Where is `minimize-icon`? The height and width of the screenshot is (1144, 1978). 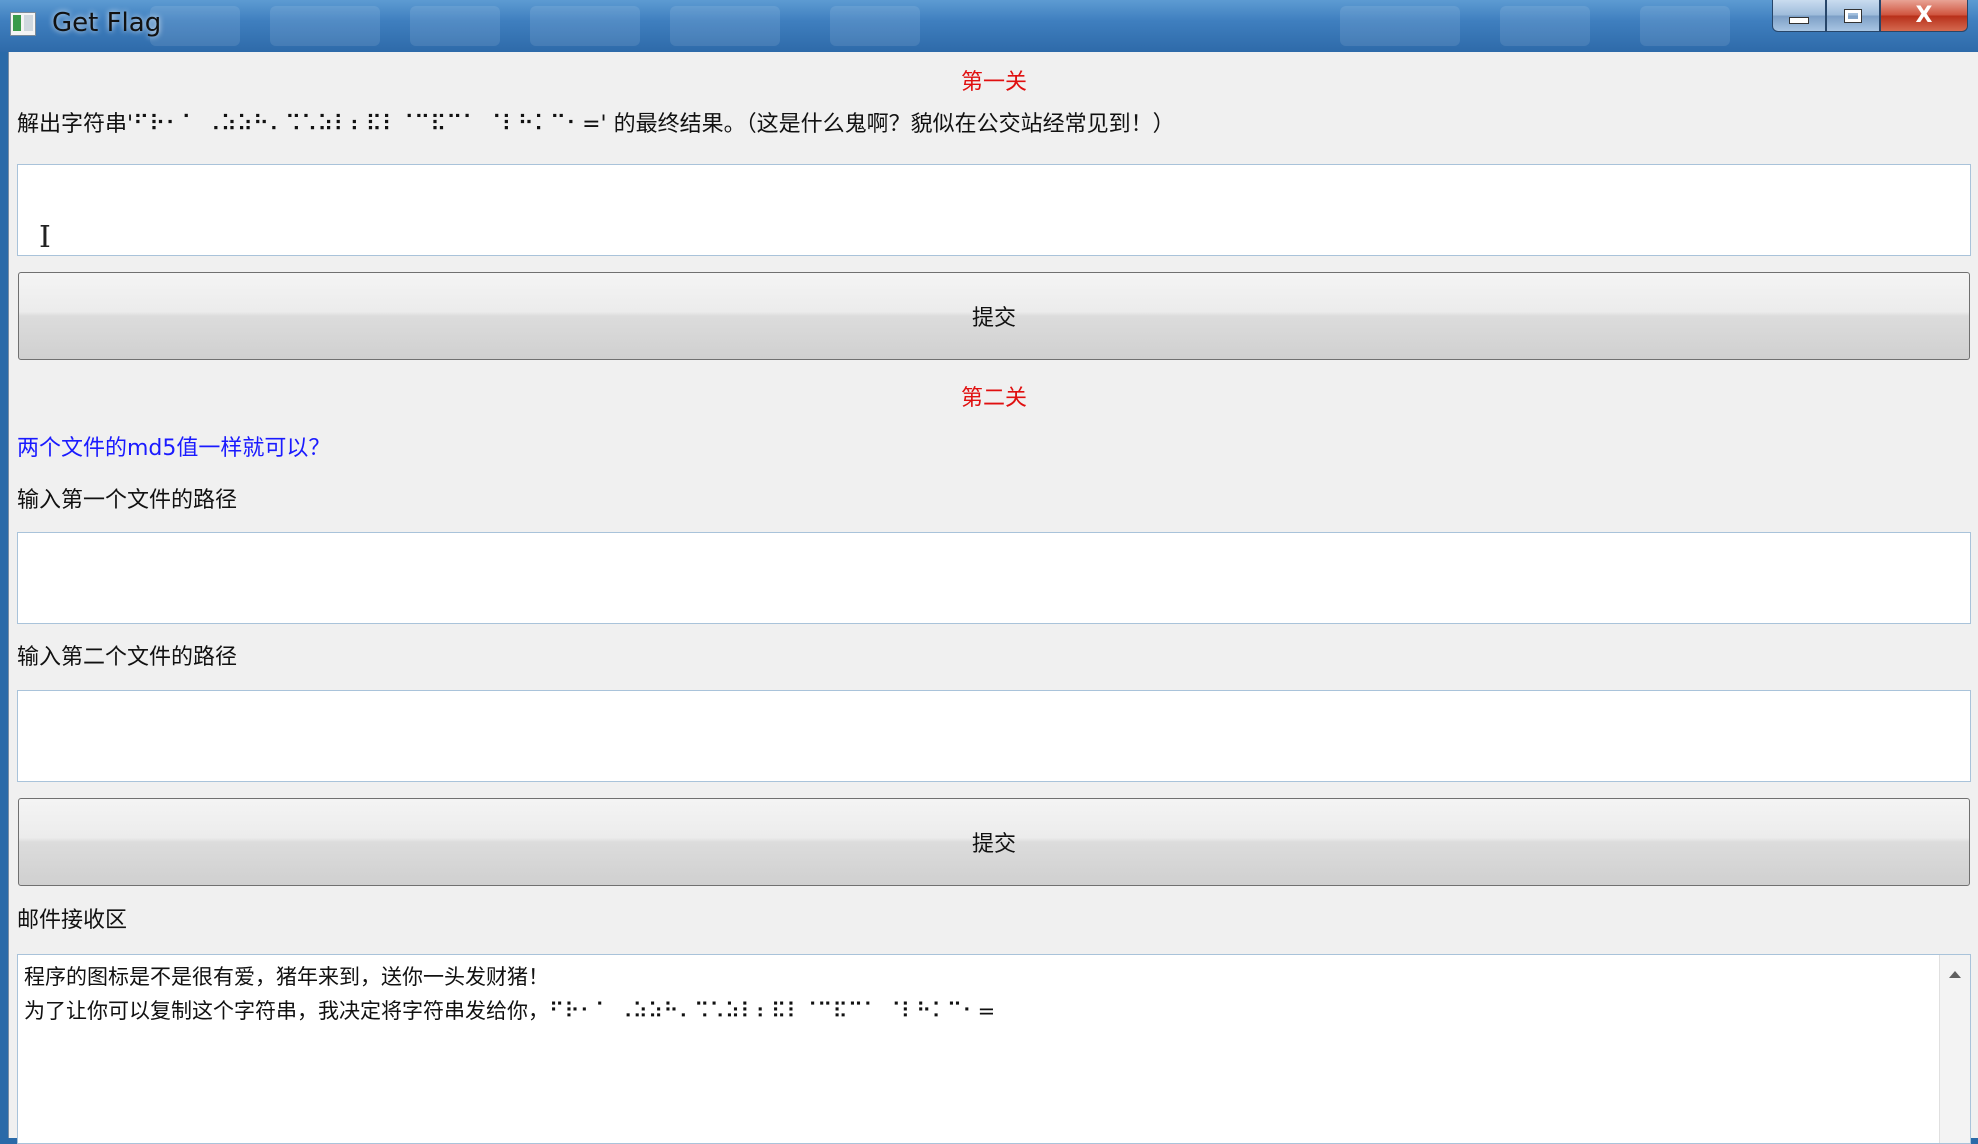 minimize-icon is located at coordinates (1799, 20).